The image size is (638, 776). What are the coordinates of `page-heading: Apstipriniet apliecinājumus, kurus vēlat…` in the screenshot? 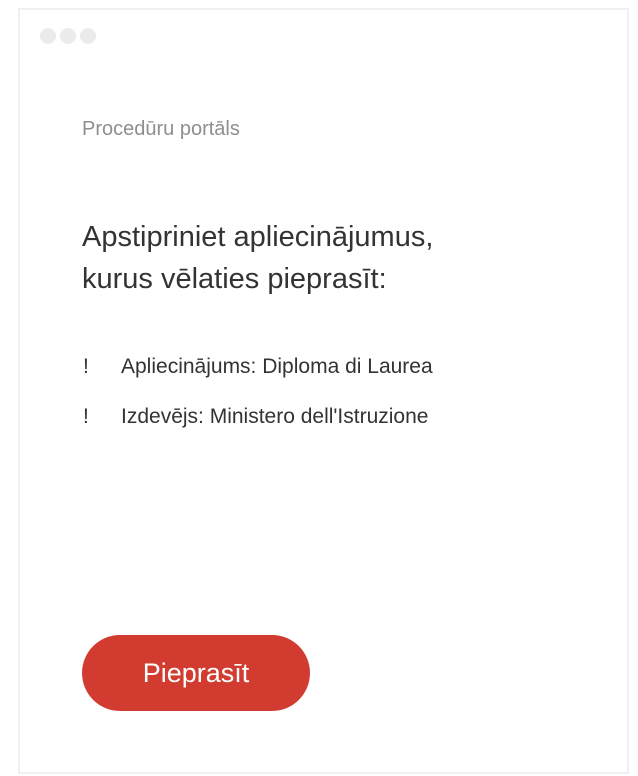 It's located at (332, 258).